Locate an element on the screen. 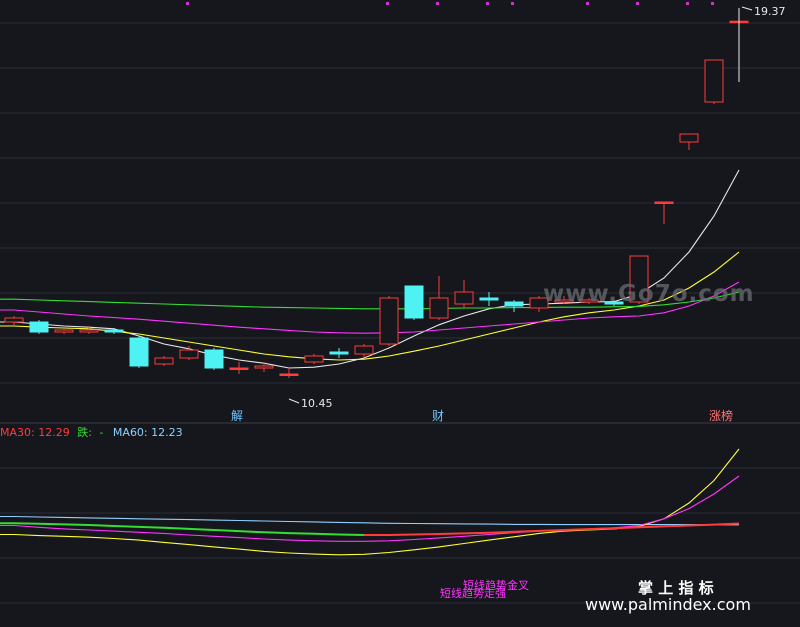 This screenshot has width=800, height=627. sub-panel-legend: MA30: 12.29 跌: - MA60: 12.23 is located at coordinates (91, 432).